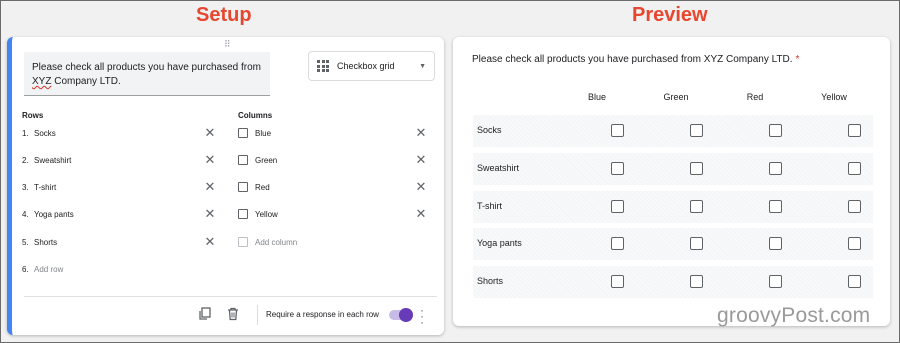  What do you see at coordinates (323, 66) in the screenshot?
I see `checkbox-grid-icon` at bounding box center [323, 66].